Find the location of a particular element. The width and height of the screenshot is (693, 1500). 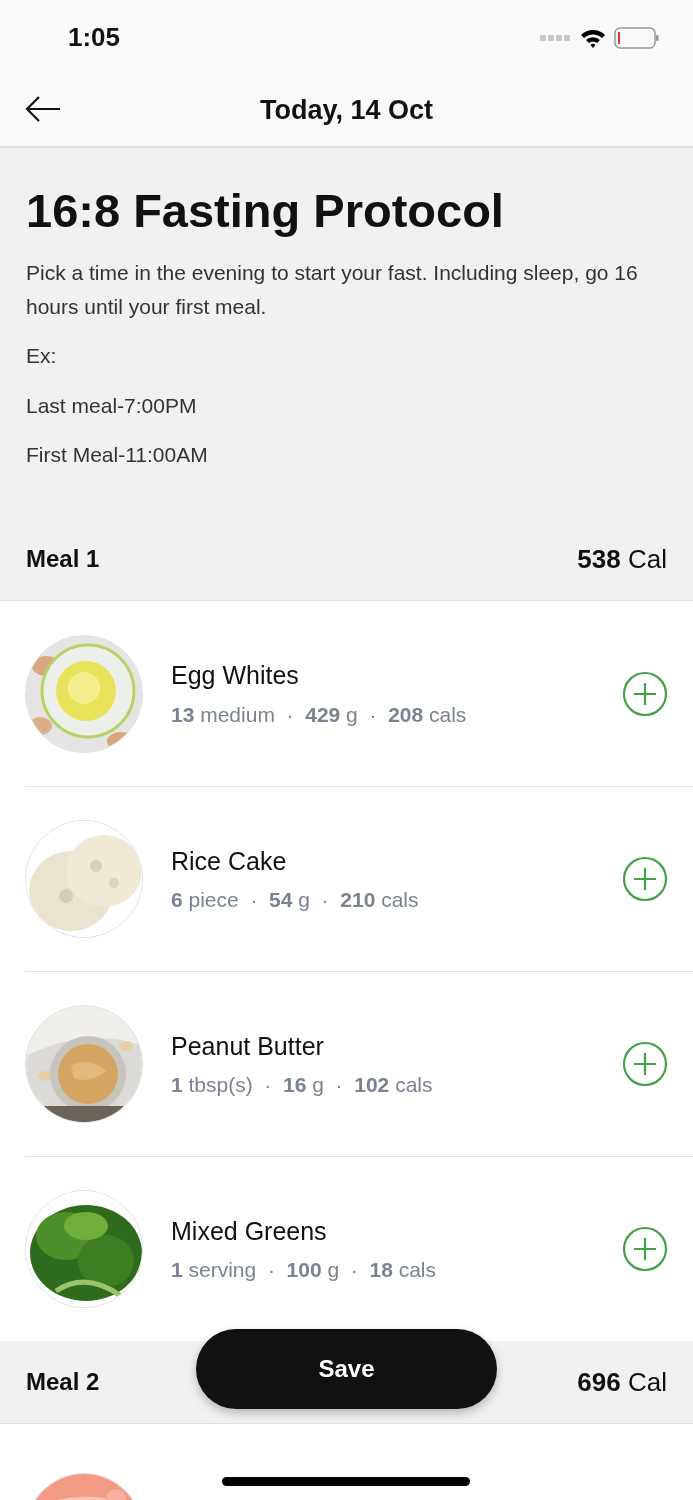

back-button is located at coordinates (43, 109).